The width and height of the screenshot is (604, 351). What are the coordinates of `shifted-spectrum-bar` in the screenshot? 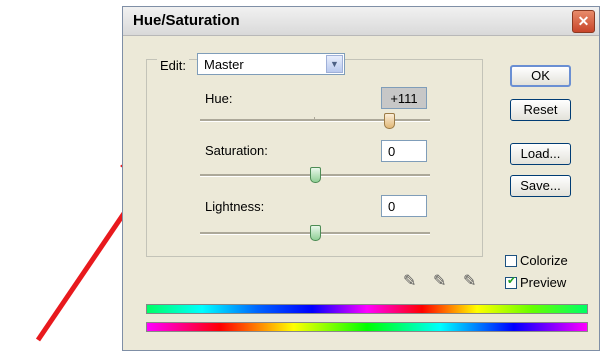 It's located at (367, 309).